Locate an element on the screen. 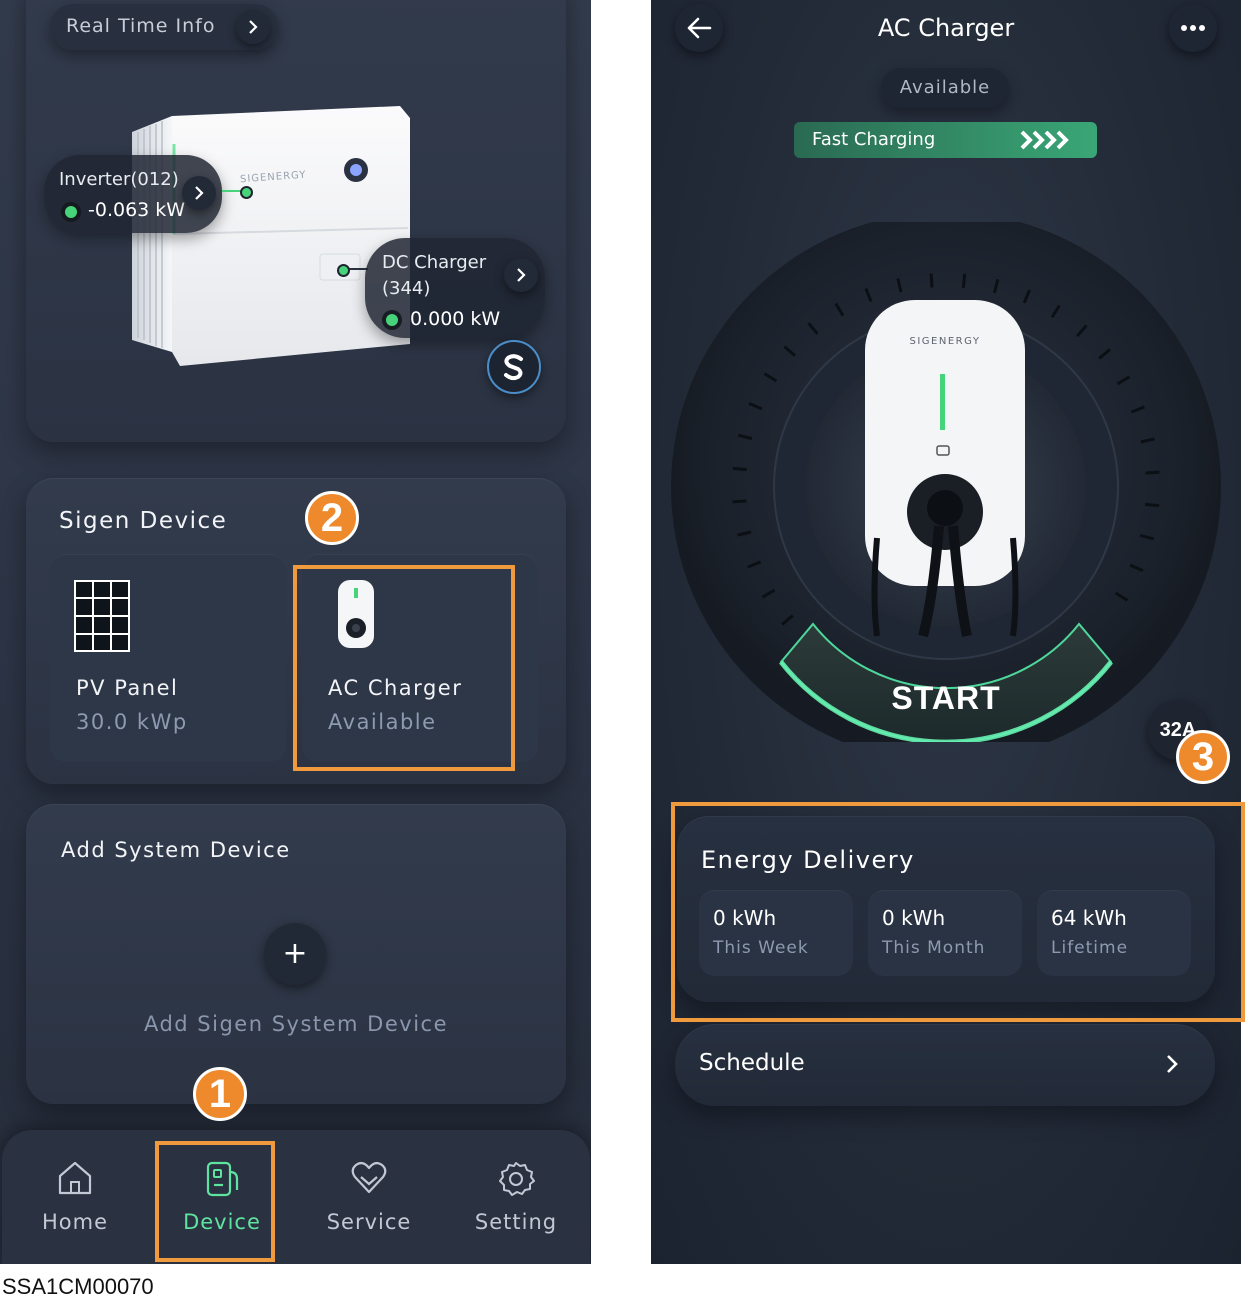 The image size is (1245, 1304). sigen-logo-icon is located at coordinates (514, 367).